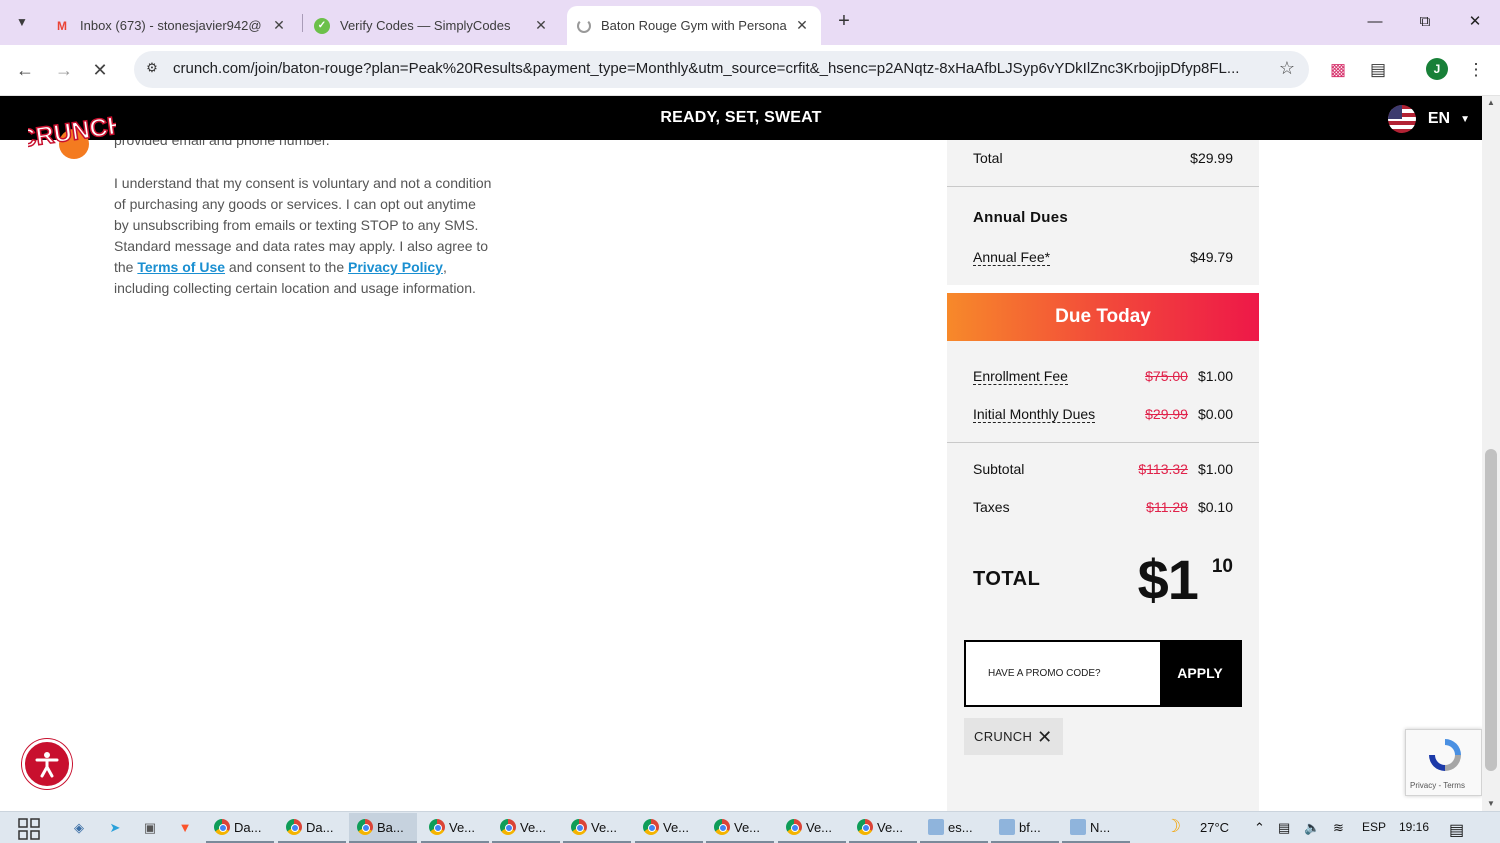 This screenshot has width=1500, height=843. Describe the element at coordinates (1443, 762) in the screenshot. I see `recaptcha-badge: Privacy - Terms` at that location.